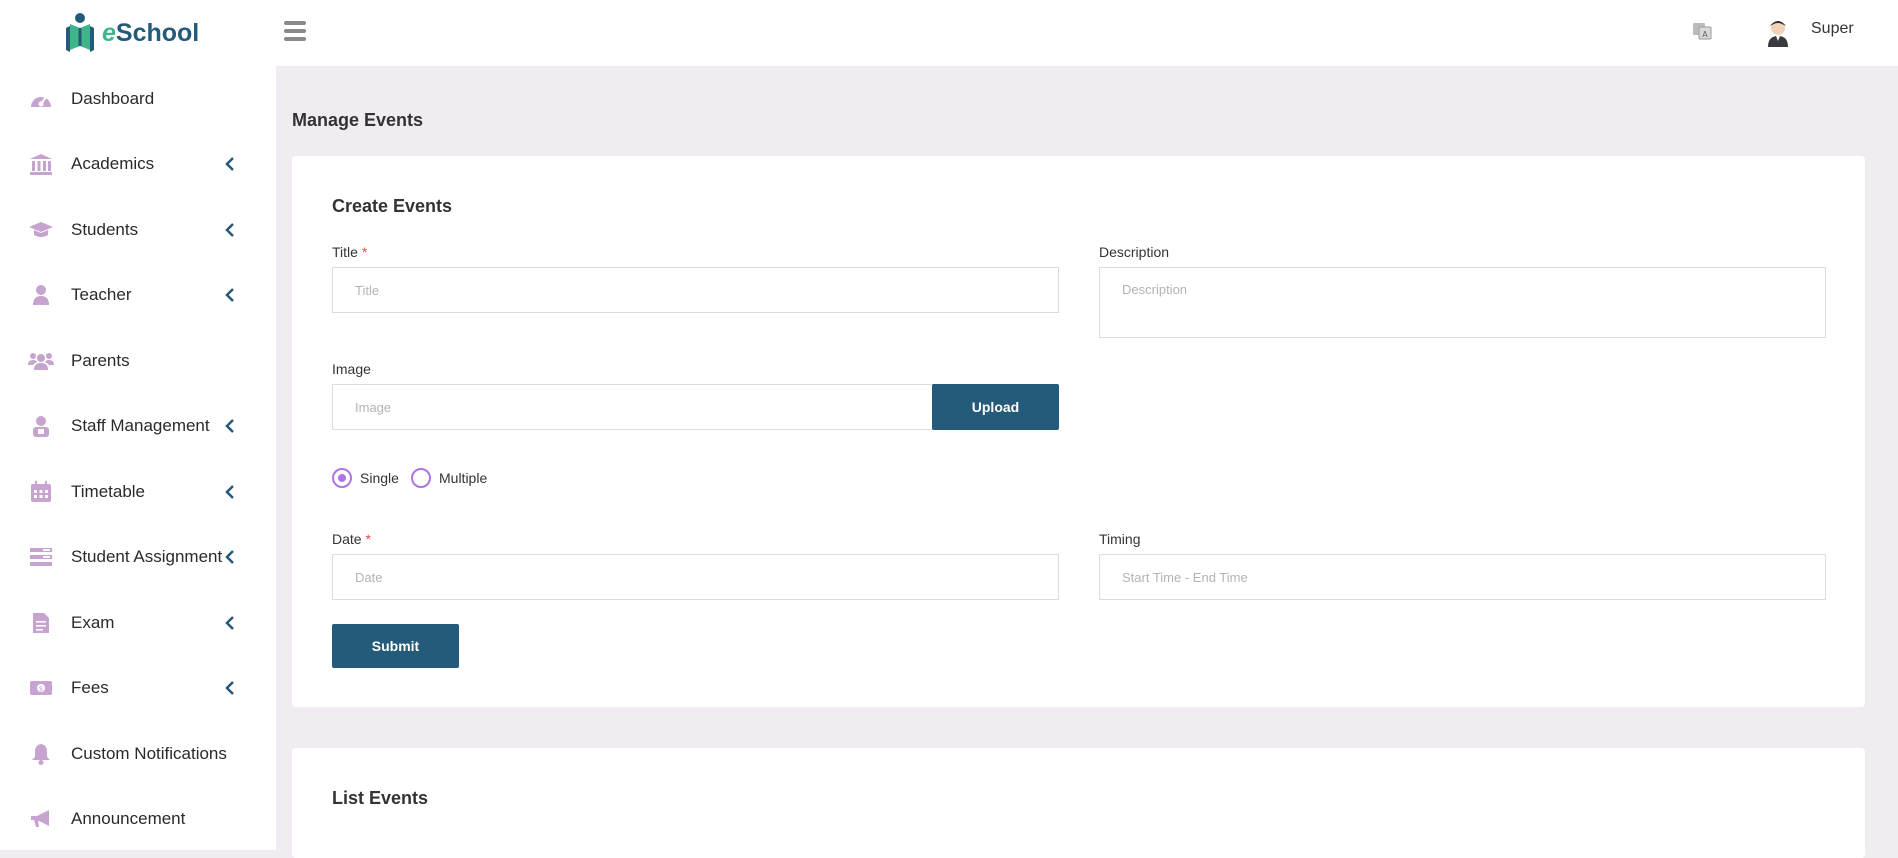  Describe the element at coordinates (350, 252) in the screenshot. I see `title-label: Title *` at that location.